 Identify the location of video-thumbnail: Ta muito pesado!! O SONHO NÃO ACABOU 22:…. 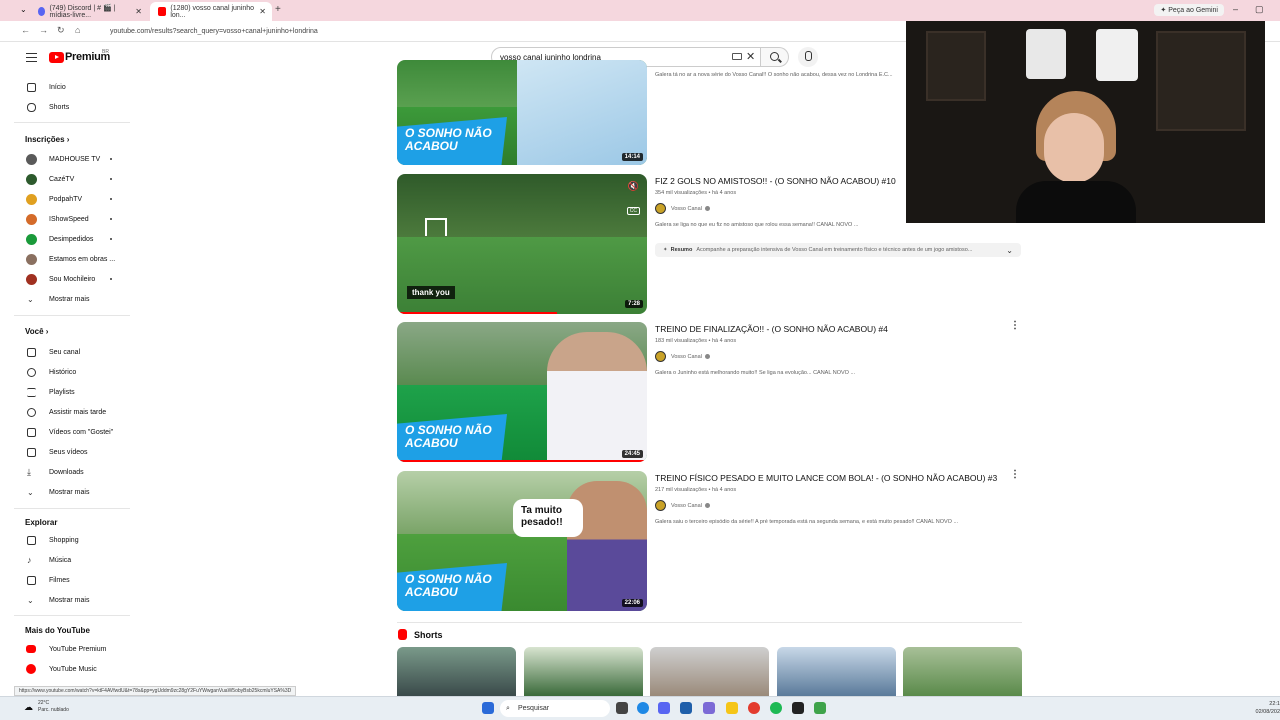
(522, 541).